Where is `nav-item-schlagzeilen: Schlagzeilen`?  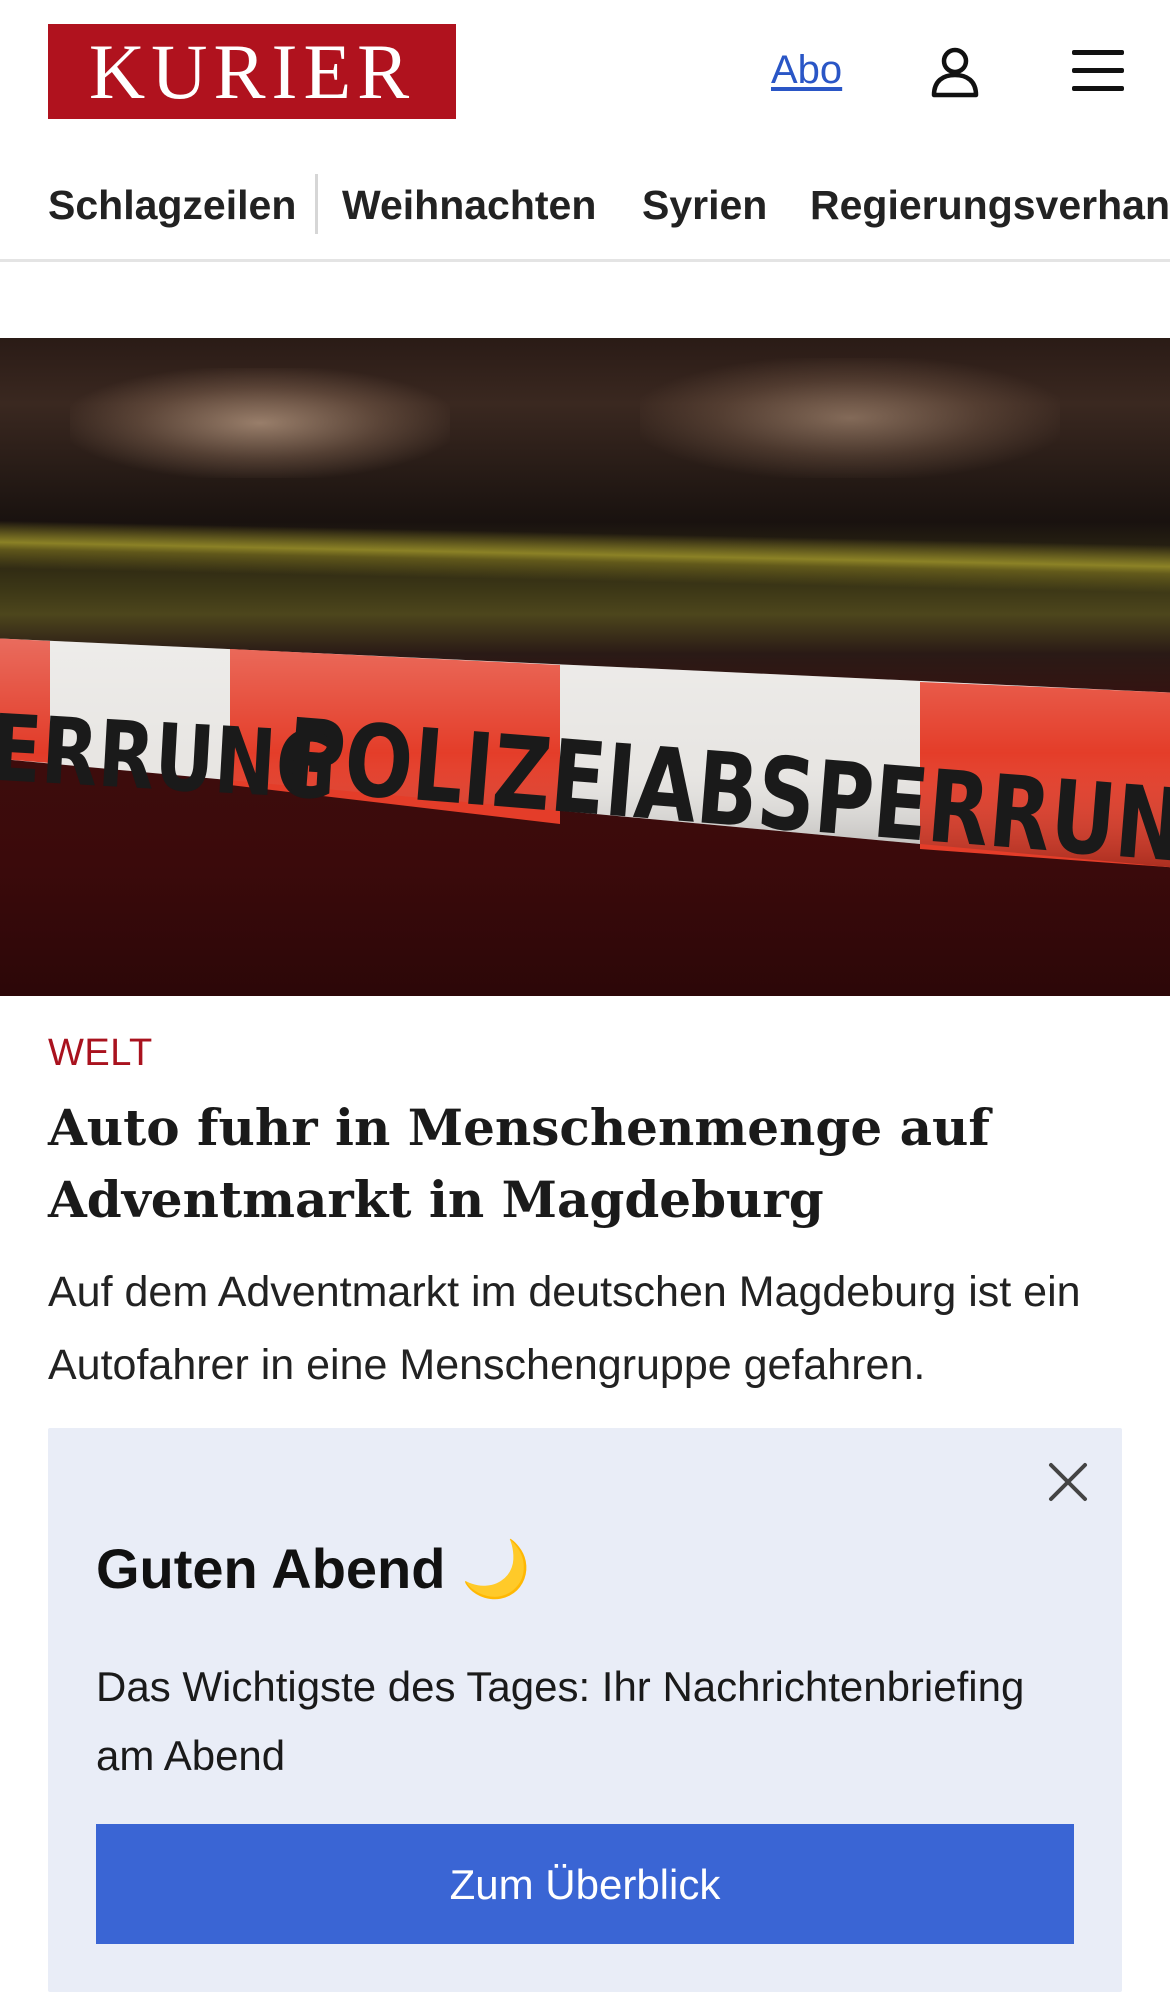 nav-item-schlagzeilen: Schlagzeilen is located at coordinates (172, 205).